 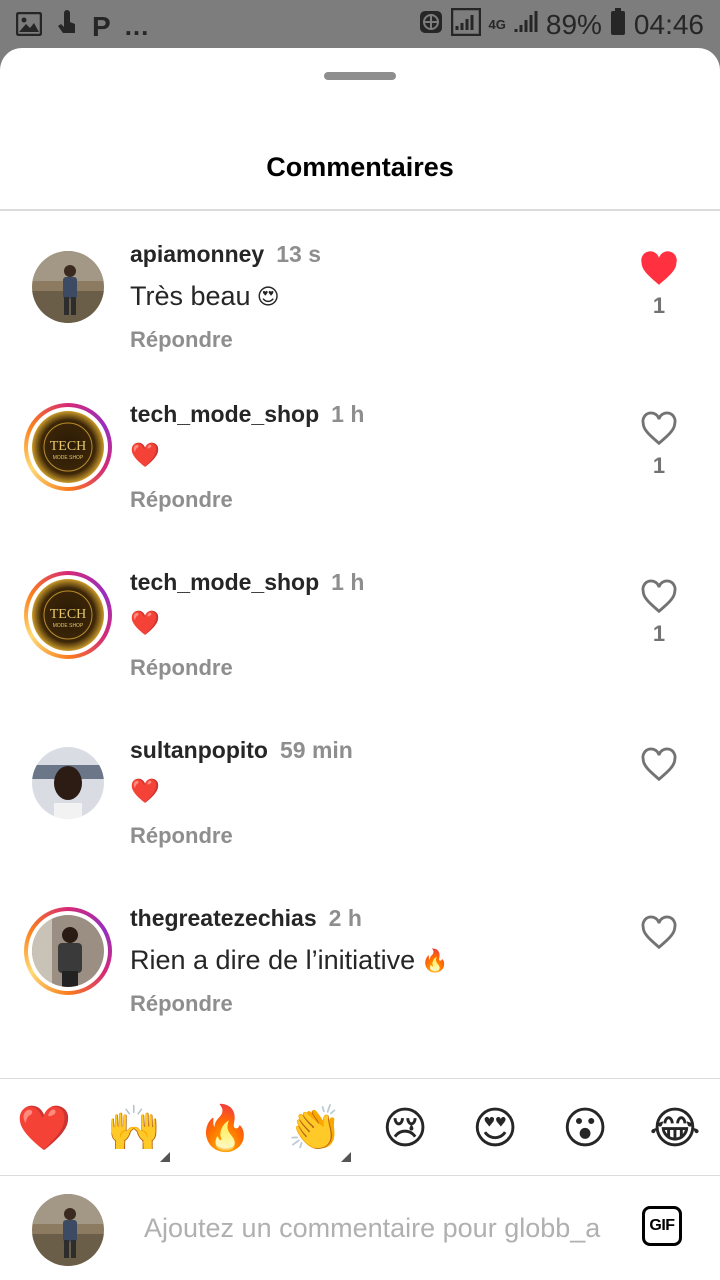 What do you see at coordinates (44, 1129) in the screenshot?
I see `emoji-heart: ❤️` at bounding box center [44, 1129].